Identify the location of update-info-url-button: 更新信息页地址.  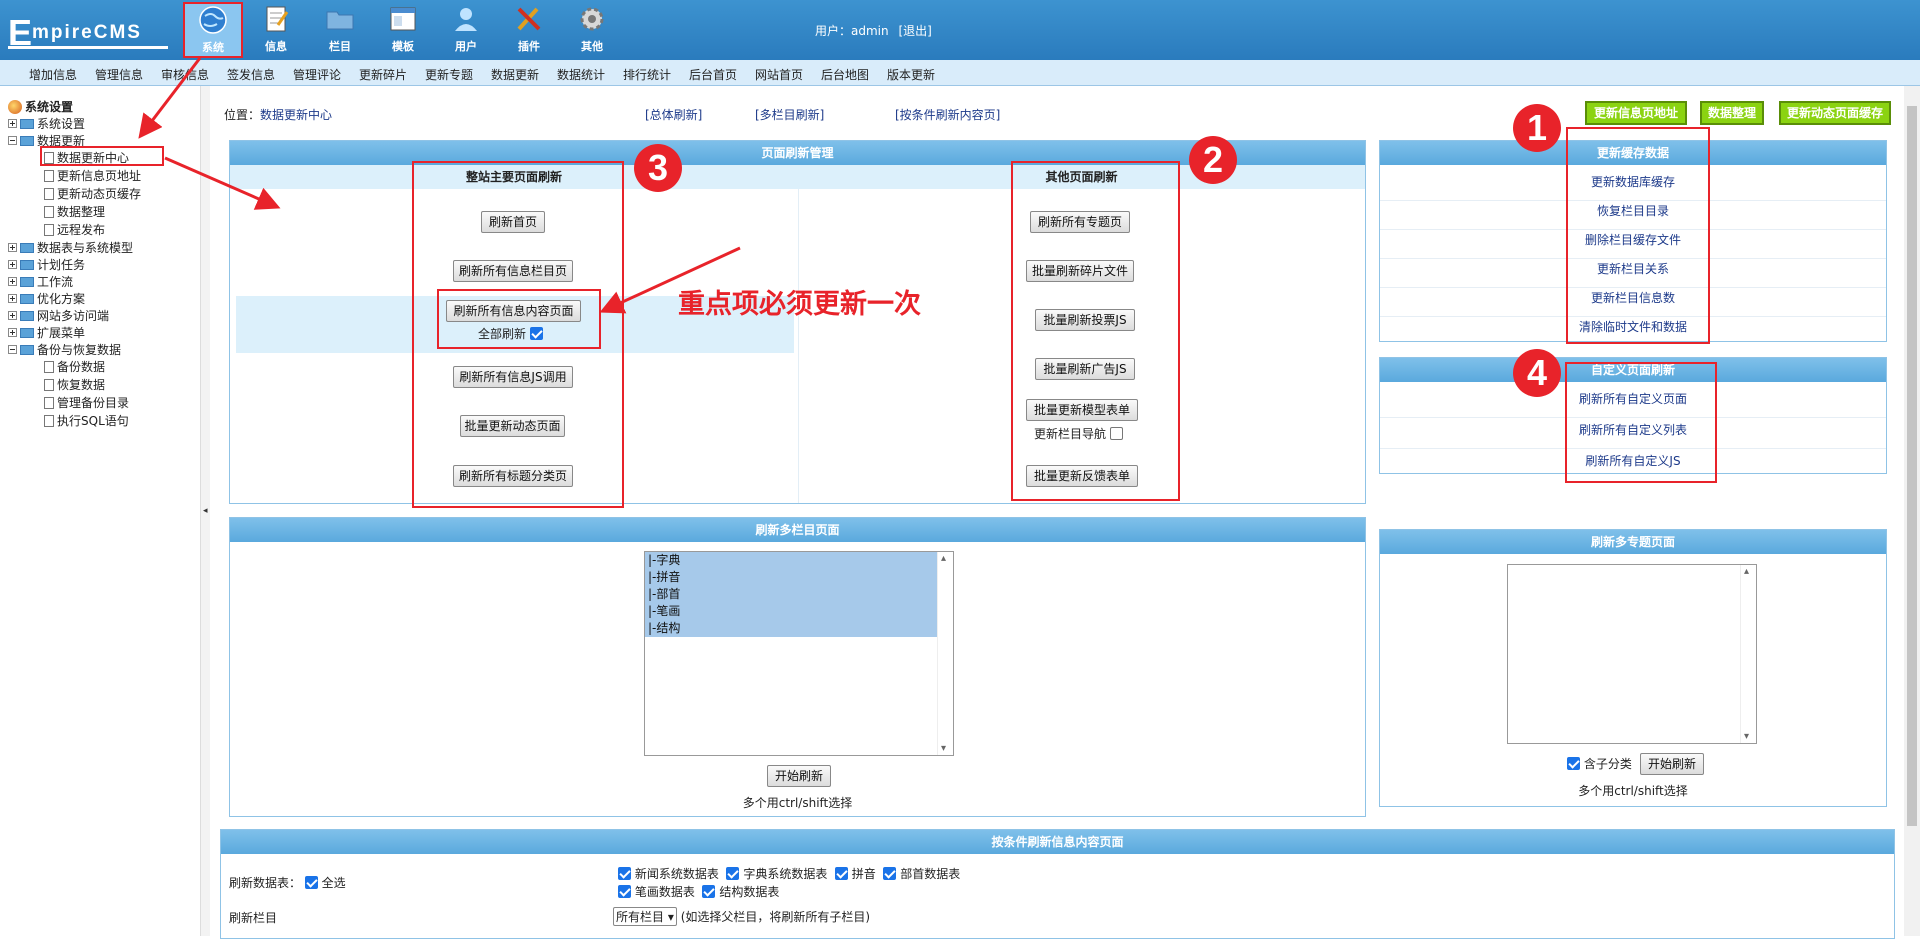
(1636, 113).